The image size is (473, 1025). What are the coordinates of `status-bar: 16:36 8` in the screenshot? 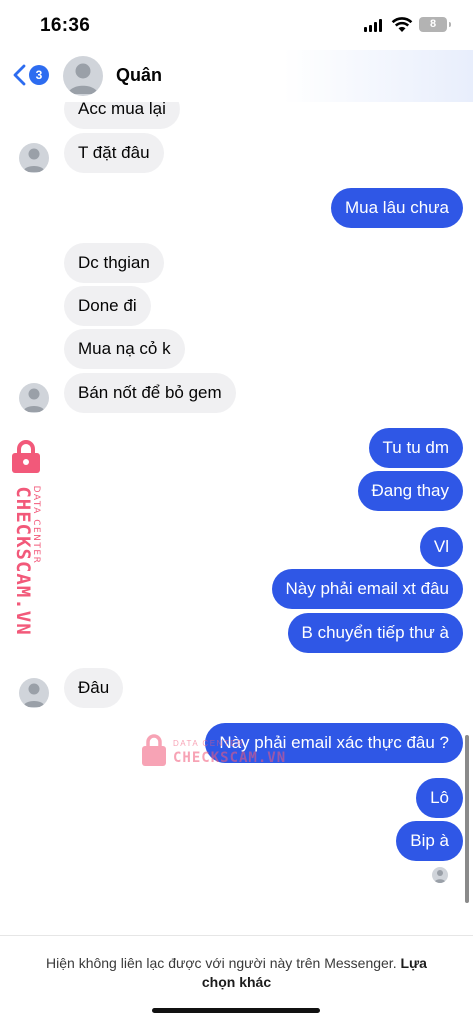 It's located at (236, 25).